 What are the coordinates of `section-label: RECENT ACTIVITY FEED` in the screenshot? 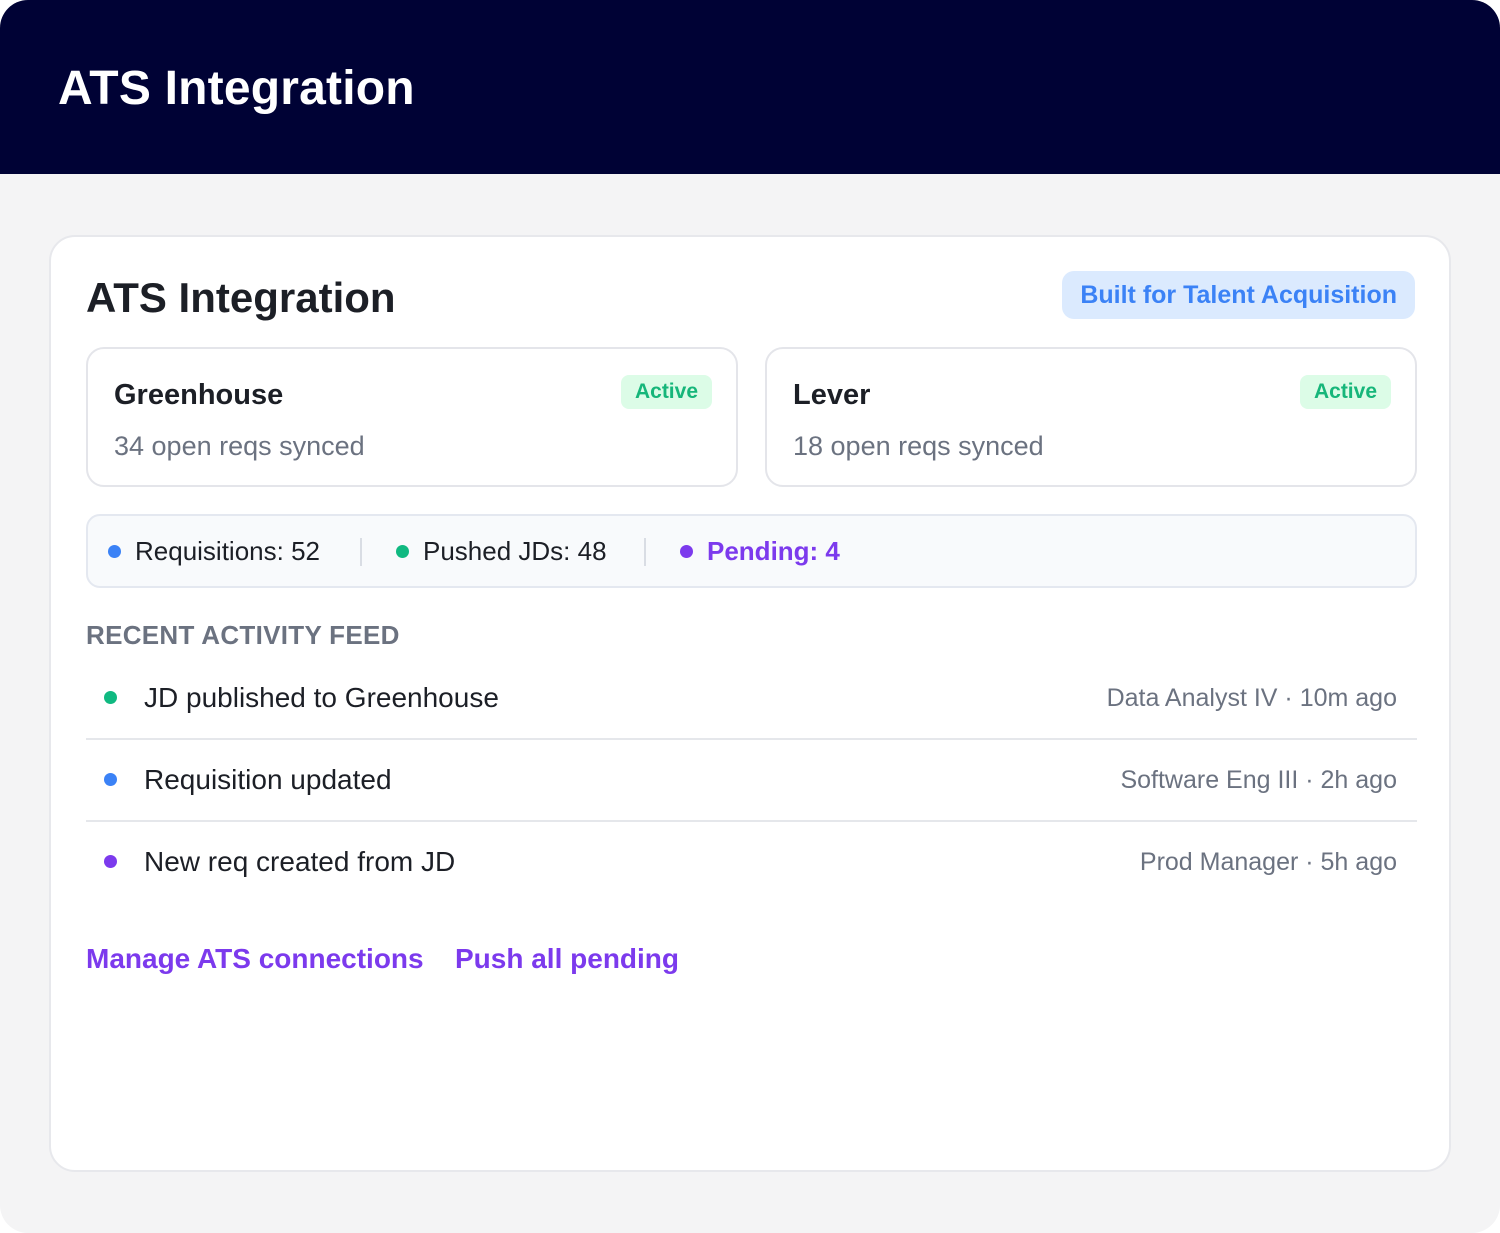 It's located at (243, 635).